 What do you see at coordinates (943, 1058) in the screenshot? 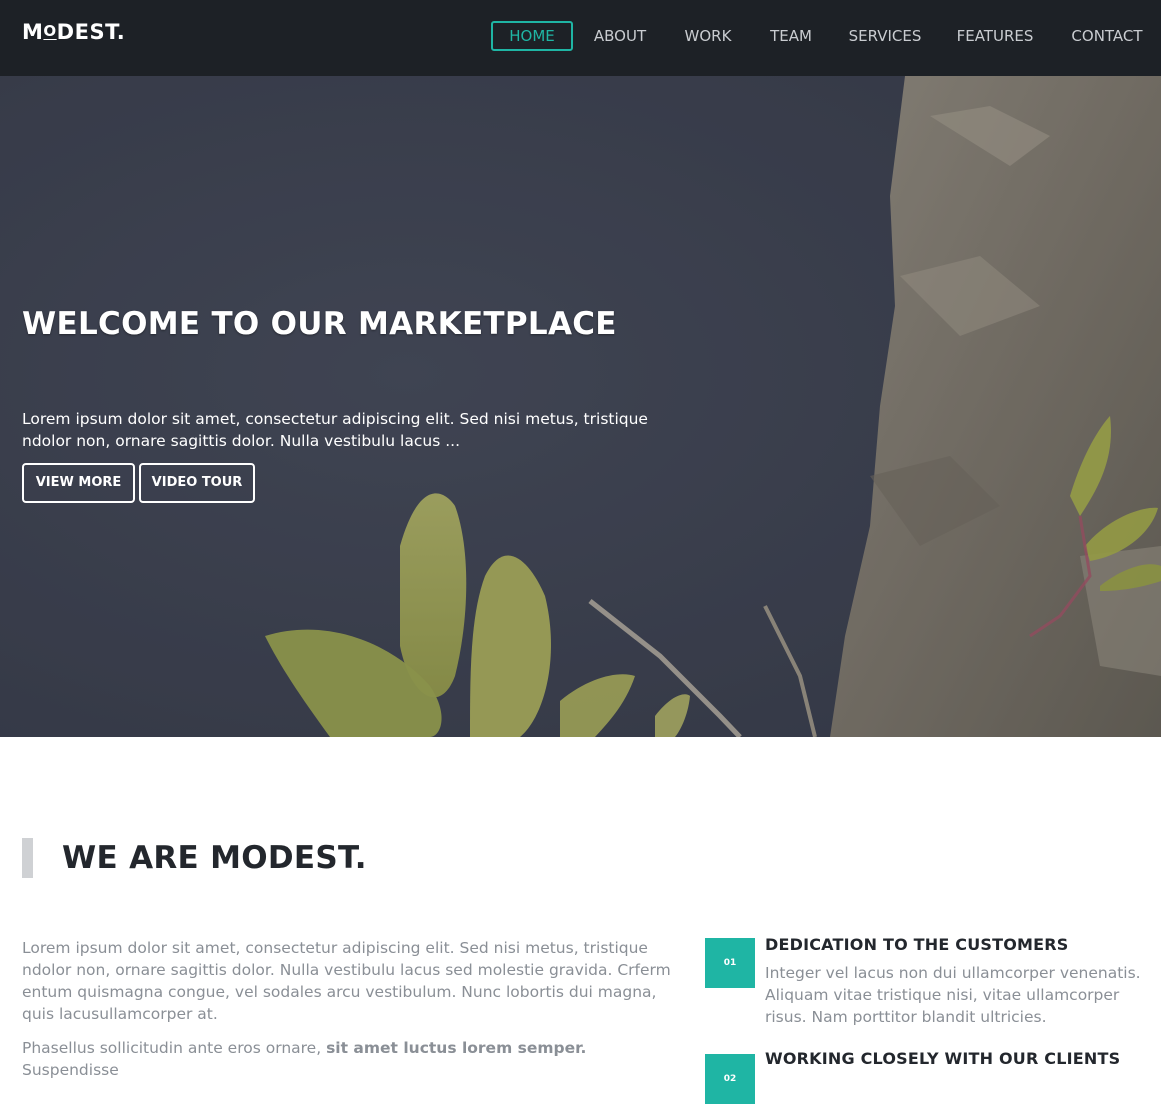
I see `feature-title: WORKING CLOSELY WITH OUR CLIENTS` at bounding box center [943, 1058].